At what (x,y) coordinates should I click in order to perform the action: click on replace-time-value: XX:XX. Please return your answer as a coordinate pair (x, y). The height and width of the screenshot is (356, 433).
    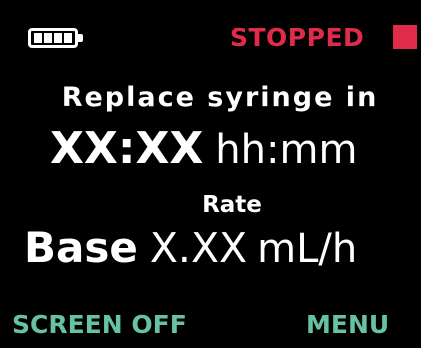
    Looking at the image, I should click on (127, 148).